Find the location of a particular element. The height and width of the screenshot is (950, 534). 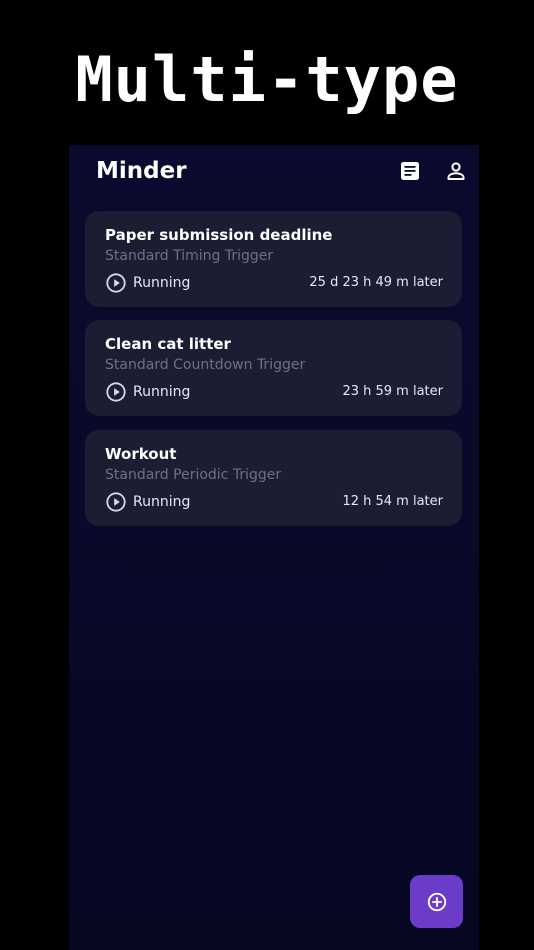

trigger-title: Workout is located at coordinates (141, 454).